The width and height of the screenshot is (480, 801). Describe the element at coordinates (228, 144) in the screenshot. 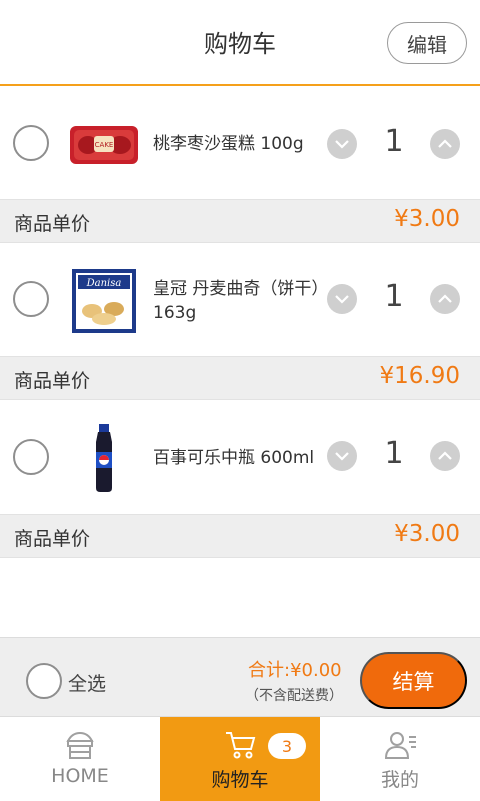

I see `product-name: 桃李枣沙蛋糕 100g` at that location.